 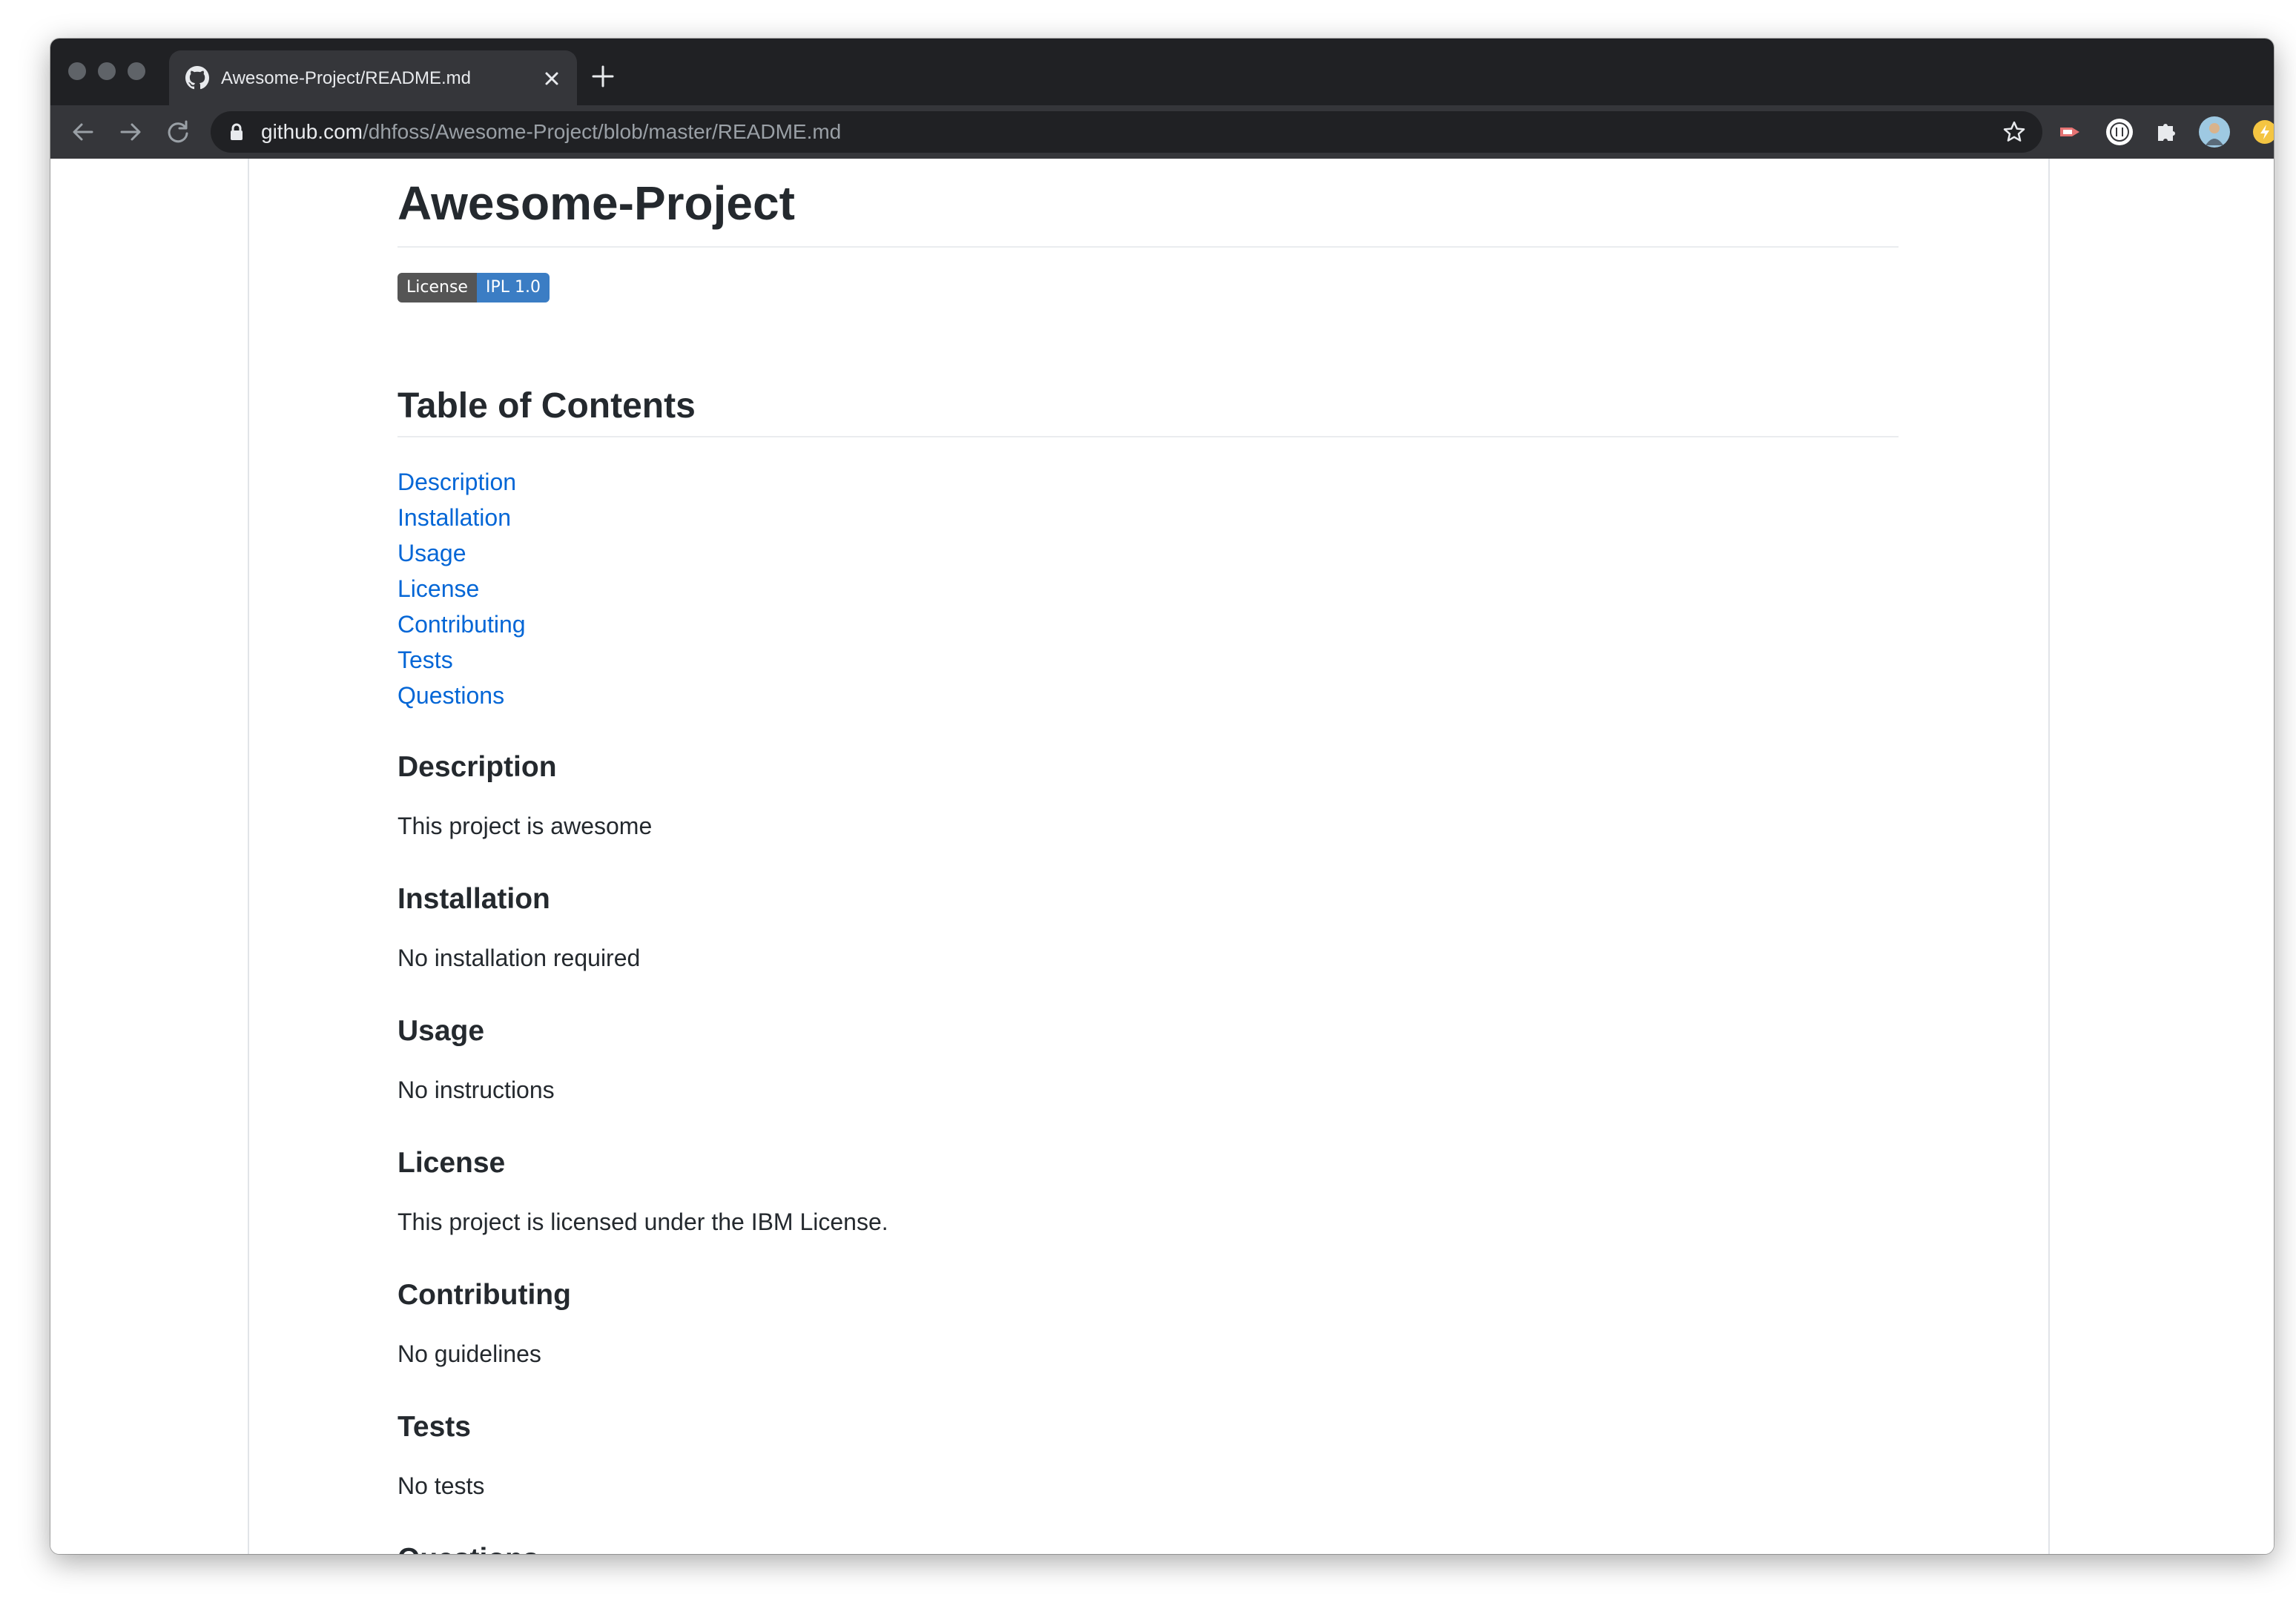 What do you see at coordinates (197, 78) in the screenshot?
I see `github-icon` at bounding box center [197, 78].